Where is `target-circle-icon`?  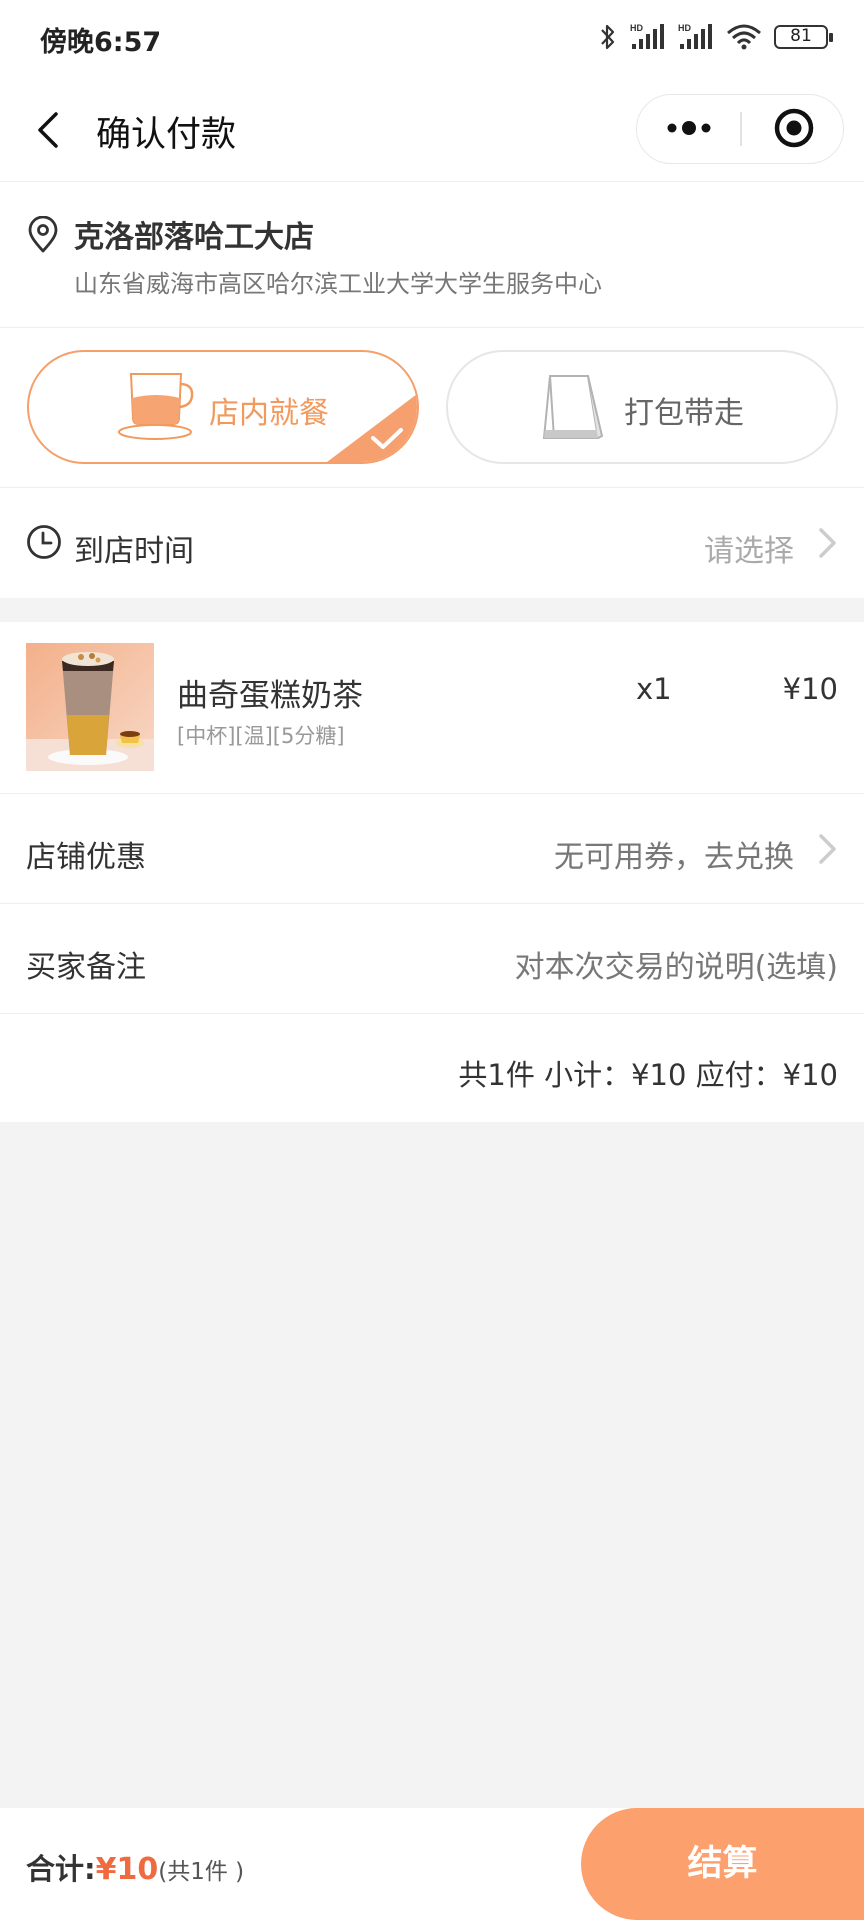
target-circle-icon is located at coordinates (794, 128).